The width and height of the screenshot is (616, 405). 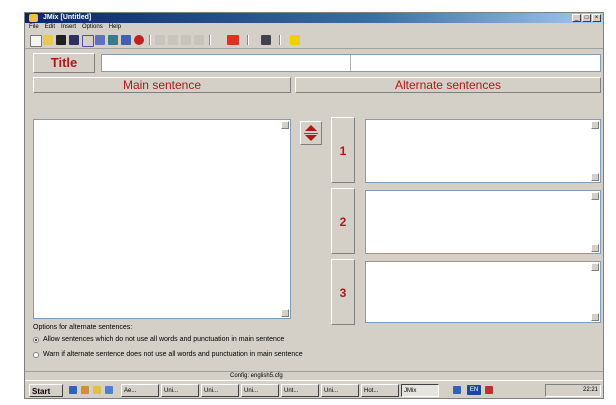 What do you see at coordinates (343, 150) in the screenshot?
I see `alternate-1-button: 1` at bounding box center [343, 150].